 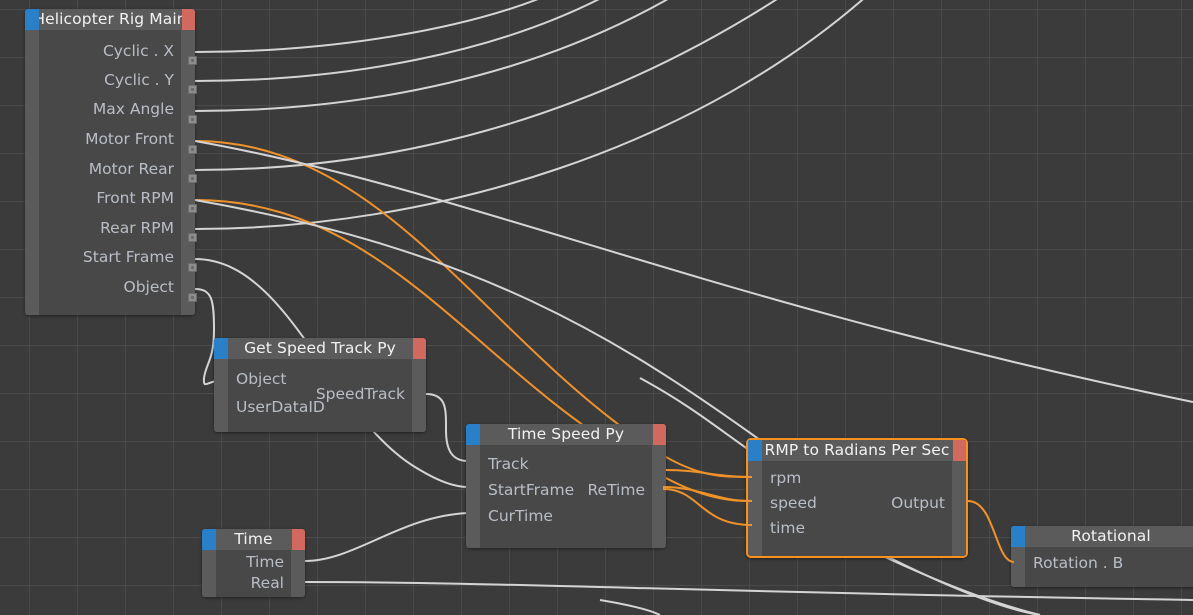 What do you see at coordinates (566, 490) in the screenshot?
I see `port-row: StartFrame ReTime` at bounding box center [566, 490].